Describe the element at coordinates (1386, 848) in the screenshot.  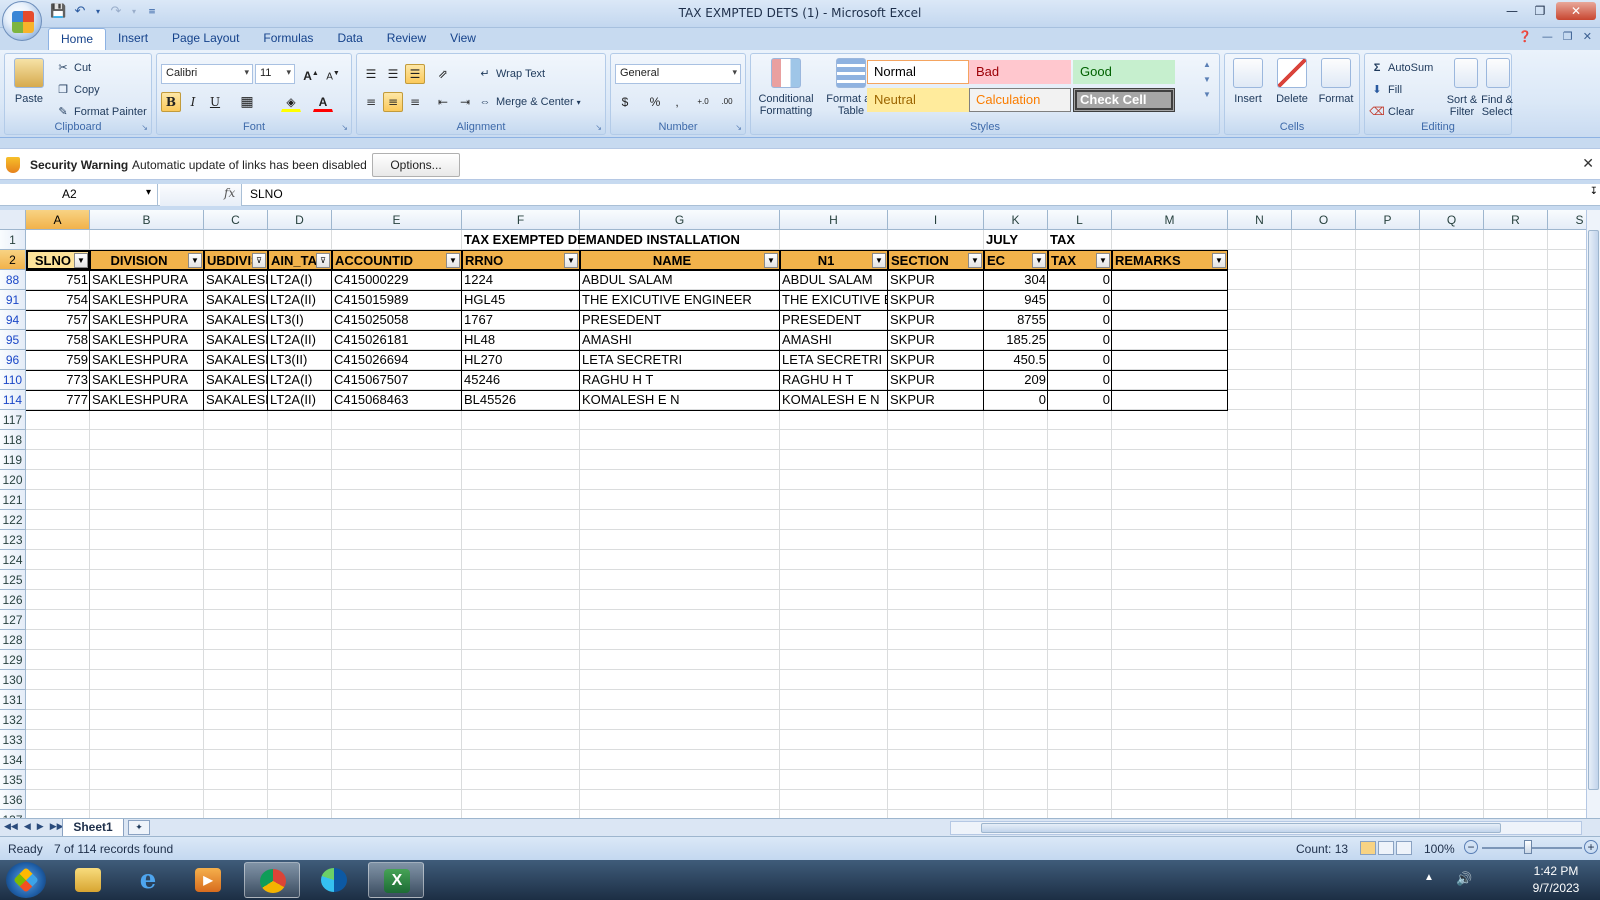
I see `page-layout-view-icon` at that location.